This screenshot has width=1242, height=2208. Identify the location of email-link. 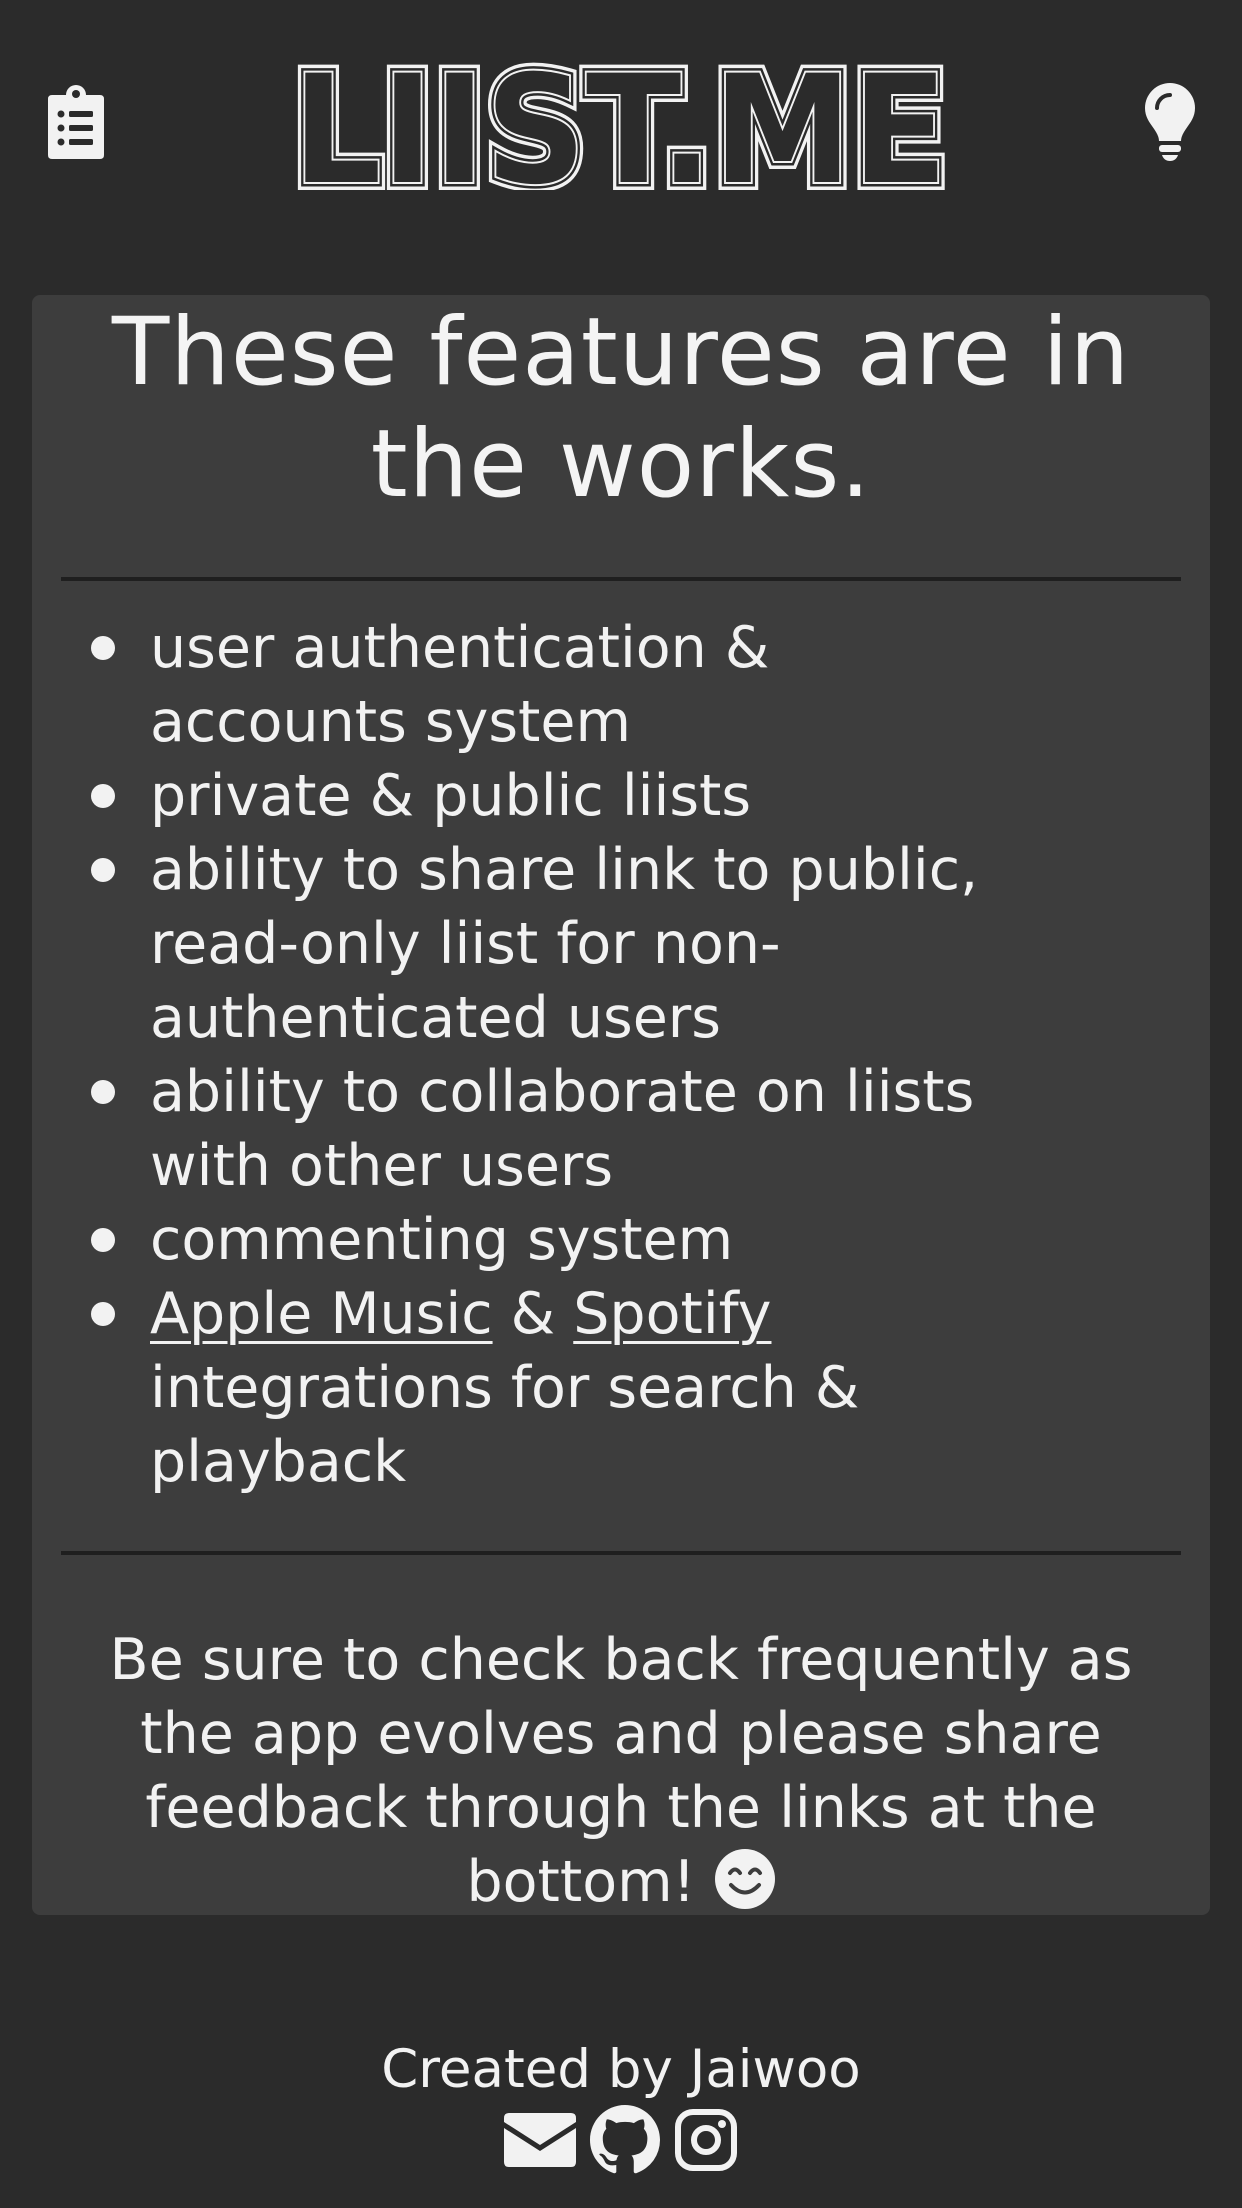
(540, 2140).